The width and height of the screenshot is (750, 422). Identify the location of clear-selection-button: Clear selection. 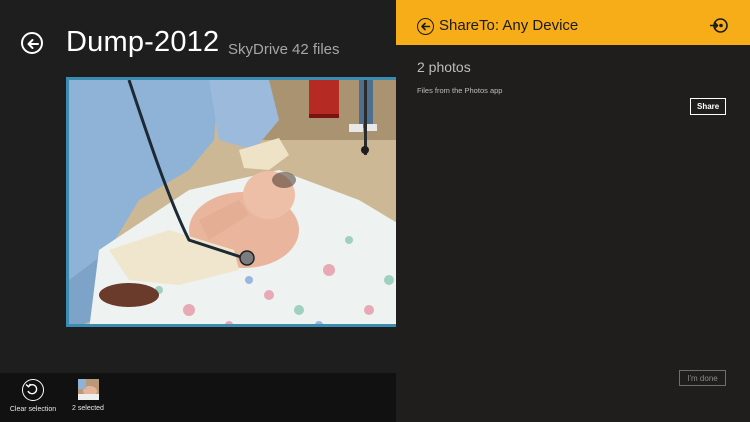
(33, 396).